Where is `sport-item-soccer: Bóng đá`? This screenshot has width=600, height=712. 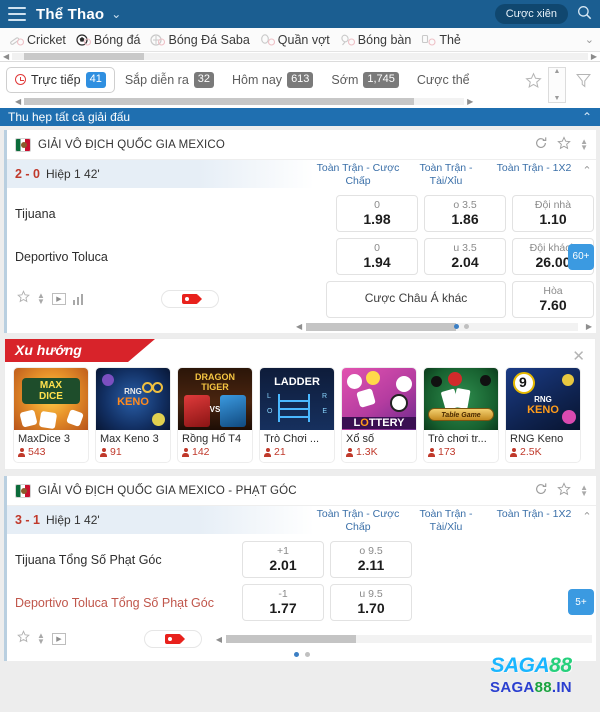
sport-item-soccer: Bóng đá is located at coordinates (108, 40).